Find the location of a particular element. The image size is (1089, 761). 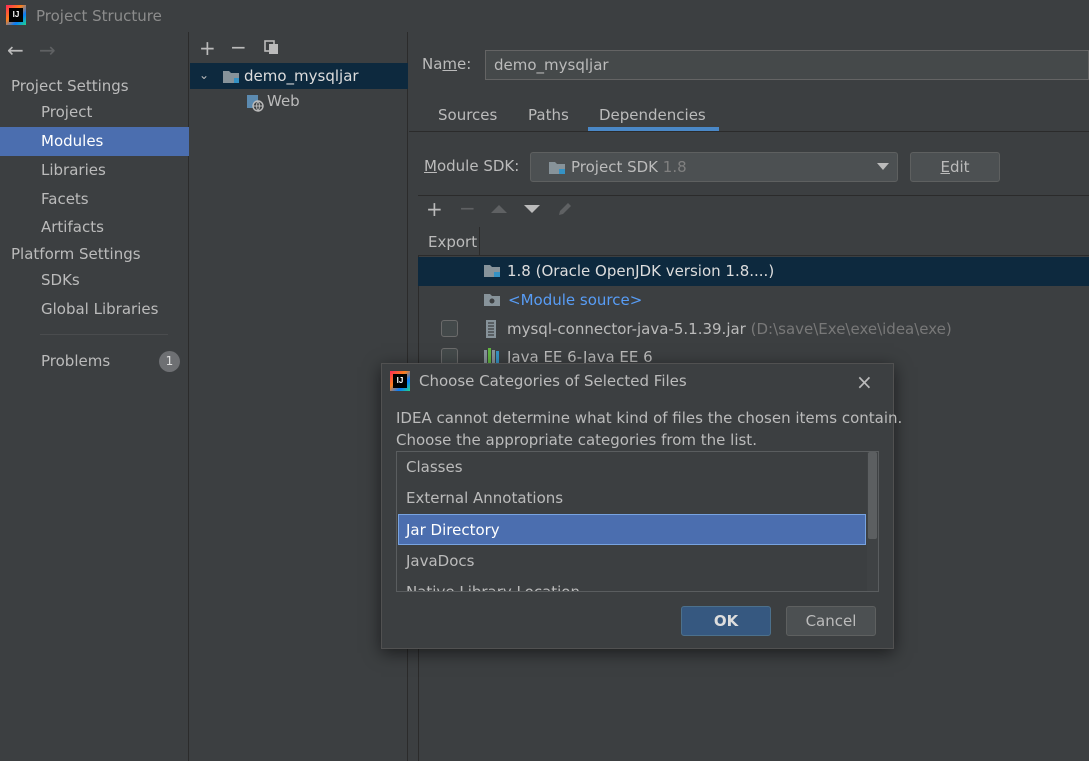

intellij-logo-icon: IJ is located at coordinates (16, 15).